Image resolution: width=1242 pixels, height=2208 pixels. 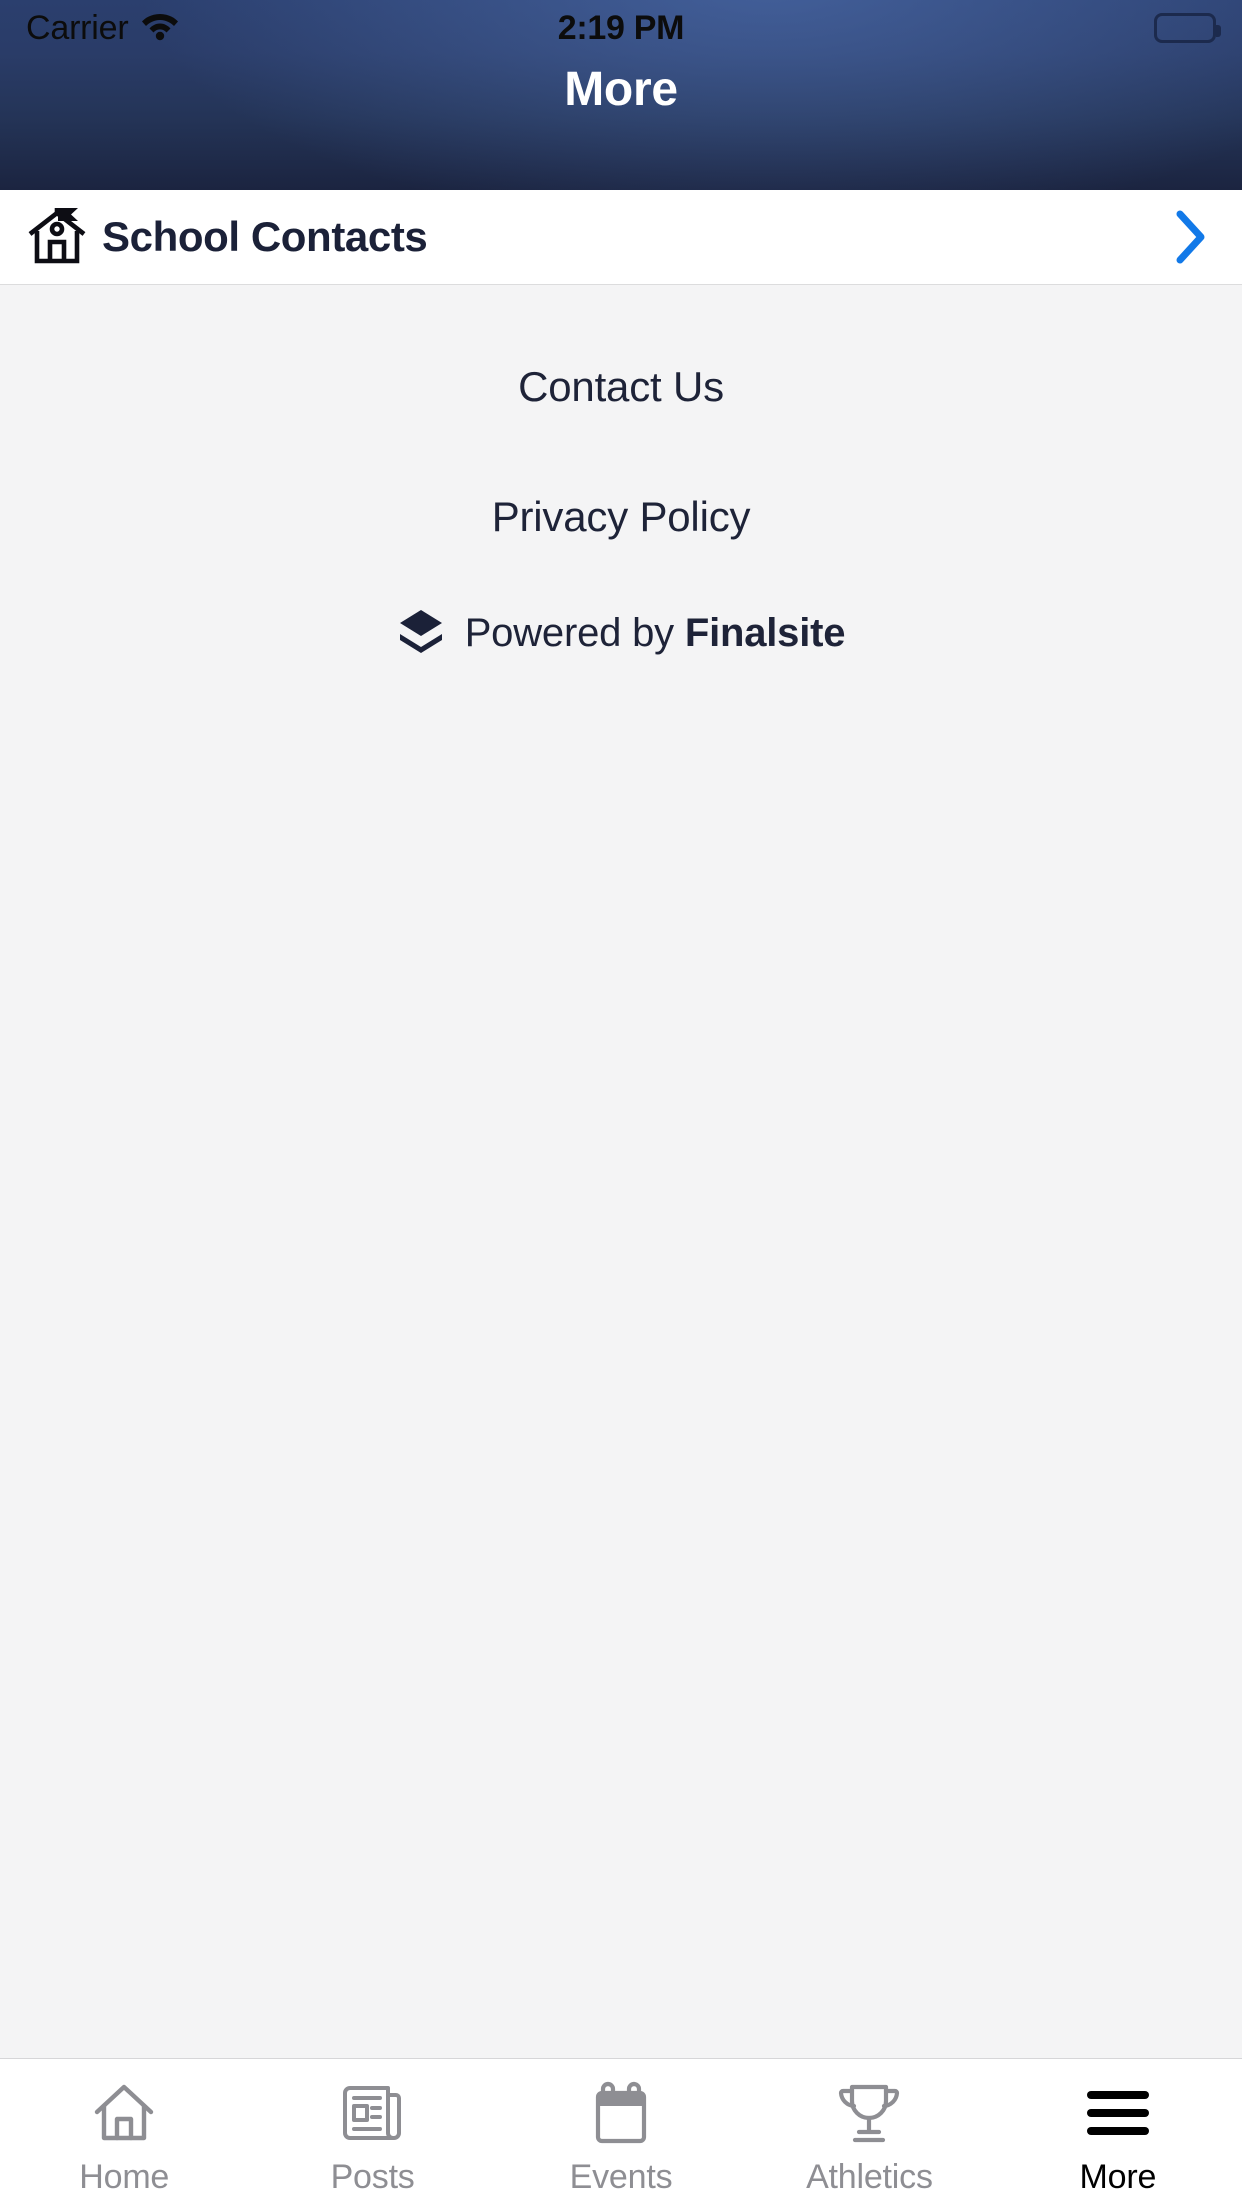 What do you see at coordinates (869, 2177) in the screenshot?
I see `tab-label-athletics: Athletics` at bounding box center [869, 2177].